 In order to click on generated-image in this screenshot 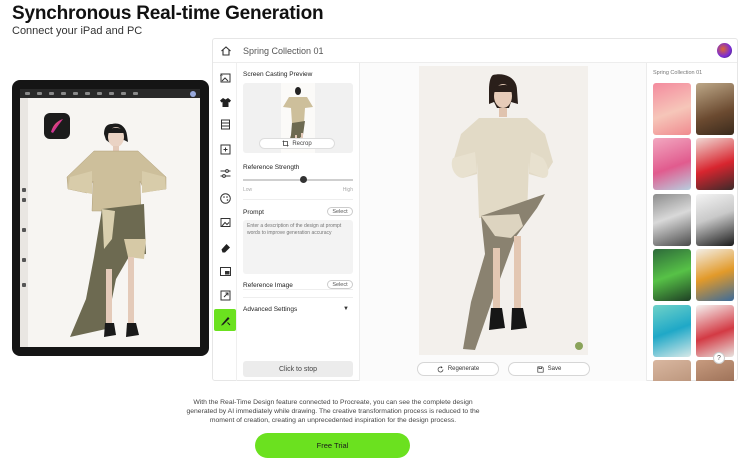, I will do `click(503, 210)`.